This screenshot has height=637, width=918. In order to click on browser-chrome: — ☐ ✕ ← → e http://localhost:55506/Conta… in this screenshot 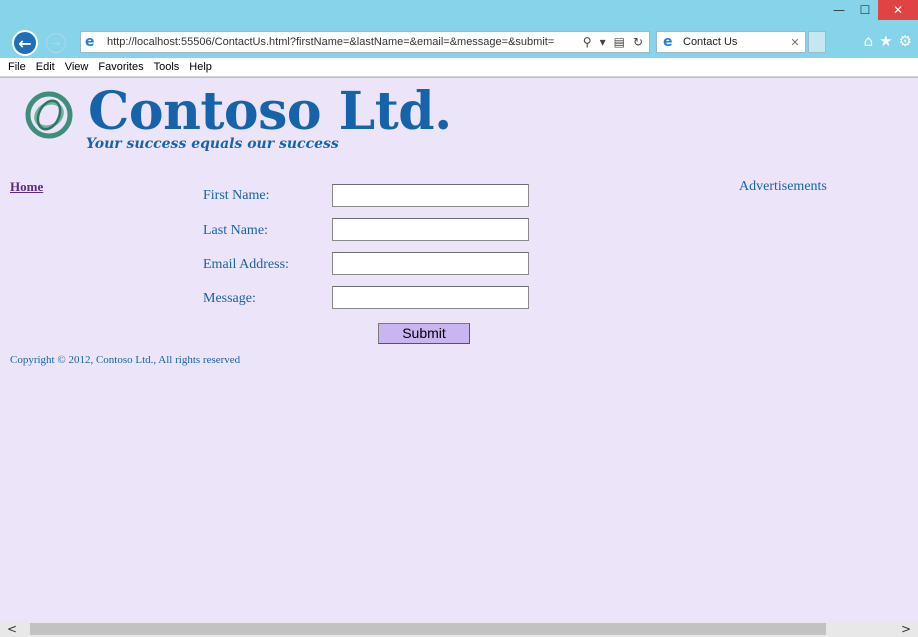, I will do `click(459, 39)`.